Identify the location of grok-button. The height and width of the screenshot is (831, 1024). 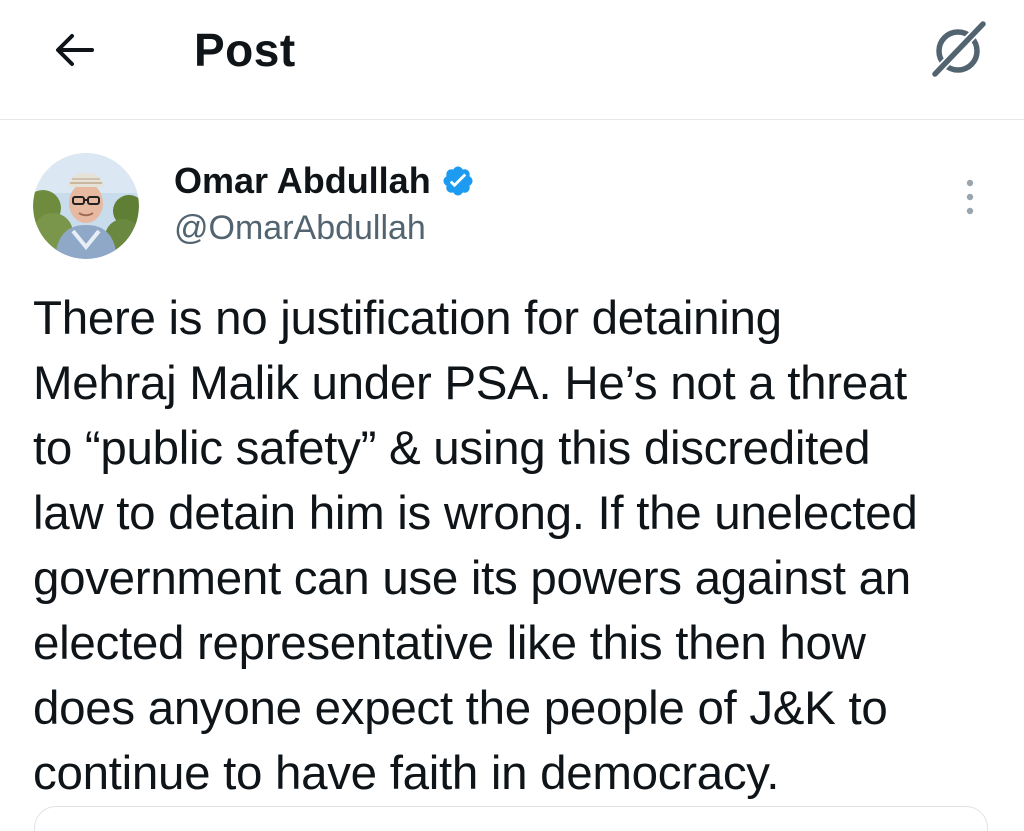
(958, 49).